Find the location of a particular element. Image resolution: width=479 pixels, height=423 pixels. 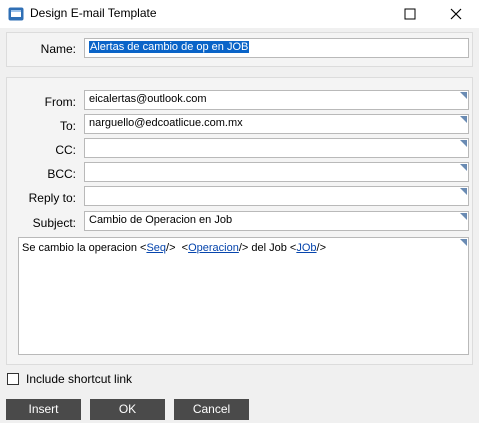

subject-label: Subject: is located at coordinates (54, 223).